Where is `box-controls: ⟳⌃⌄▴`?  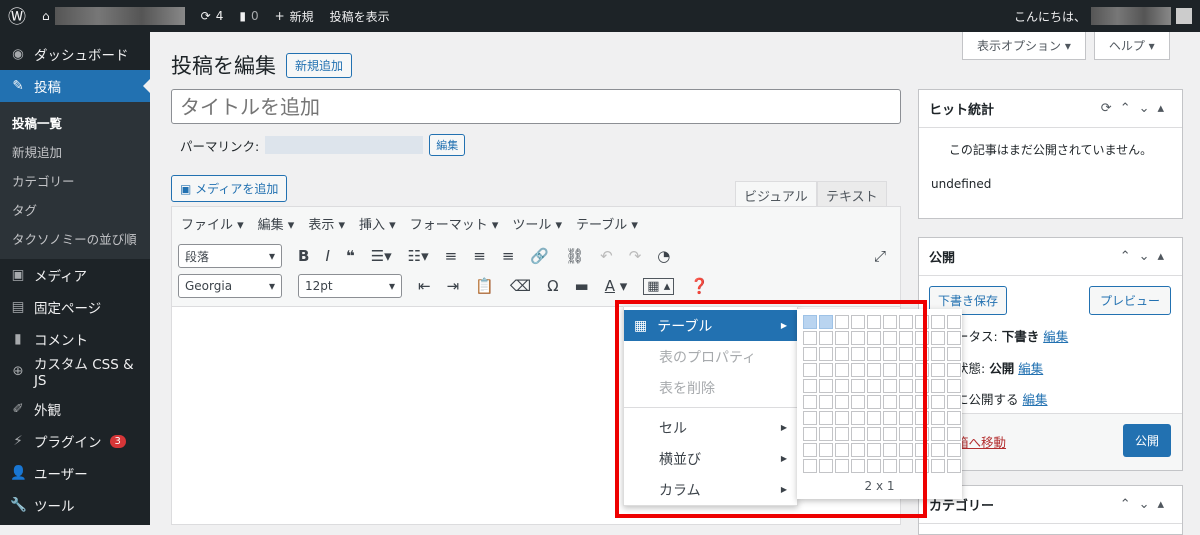 box-controls: ⟳⌃⌄▴ is located at coordinates (1136, 108).